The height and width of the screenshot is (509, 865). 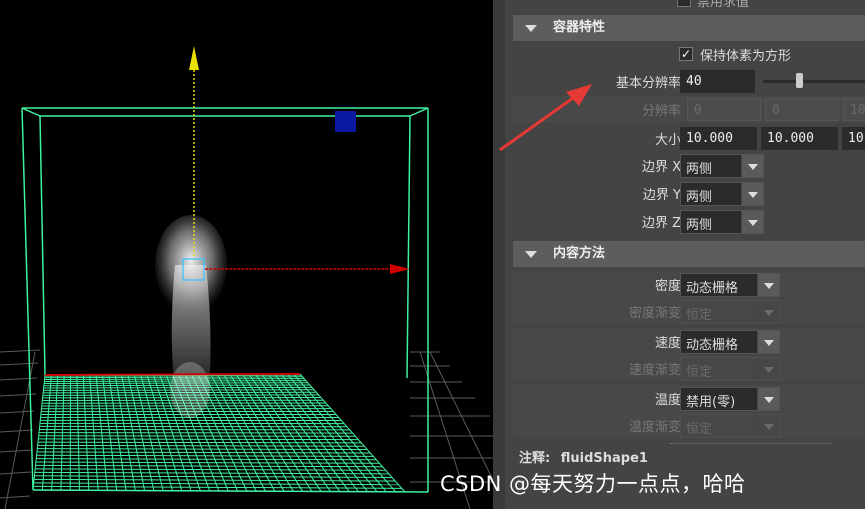 What do you see at coordinates (724, 109) in the screenshot?
I see `resolution-x-field: 0` at bounding box center [724, 109].